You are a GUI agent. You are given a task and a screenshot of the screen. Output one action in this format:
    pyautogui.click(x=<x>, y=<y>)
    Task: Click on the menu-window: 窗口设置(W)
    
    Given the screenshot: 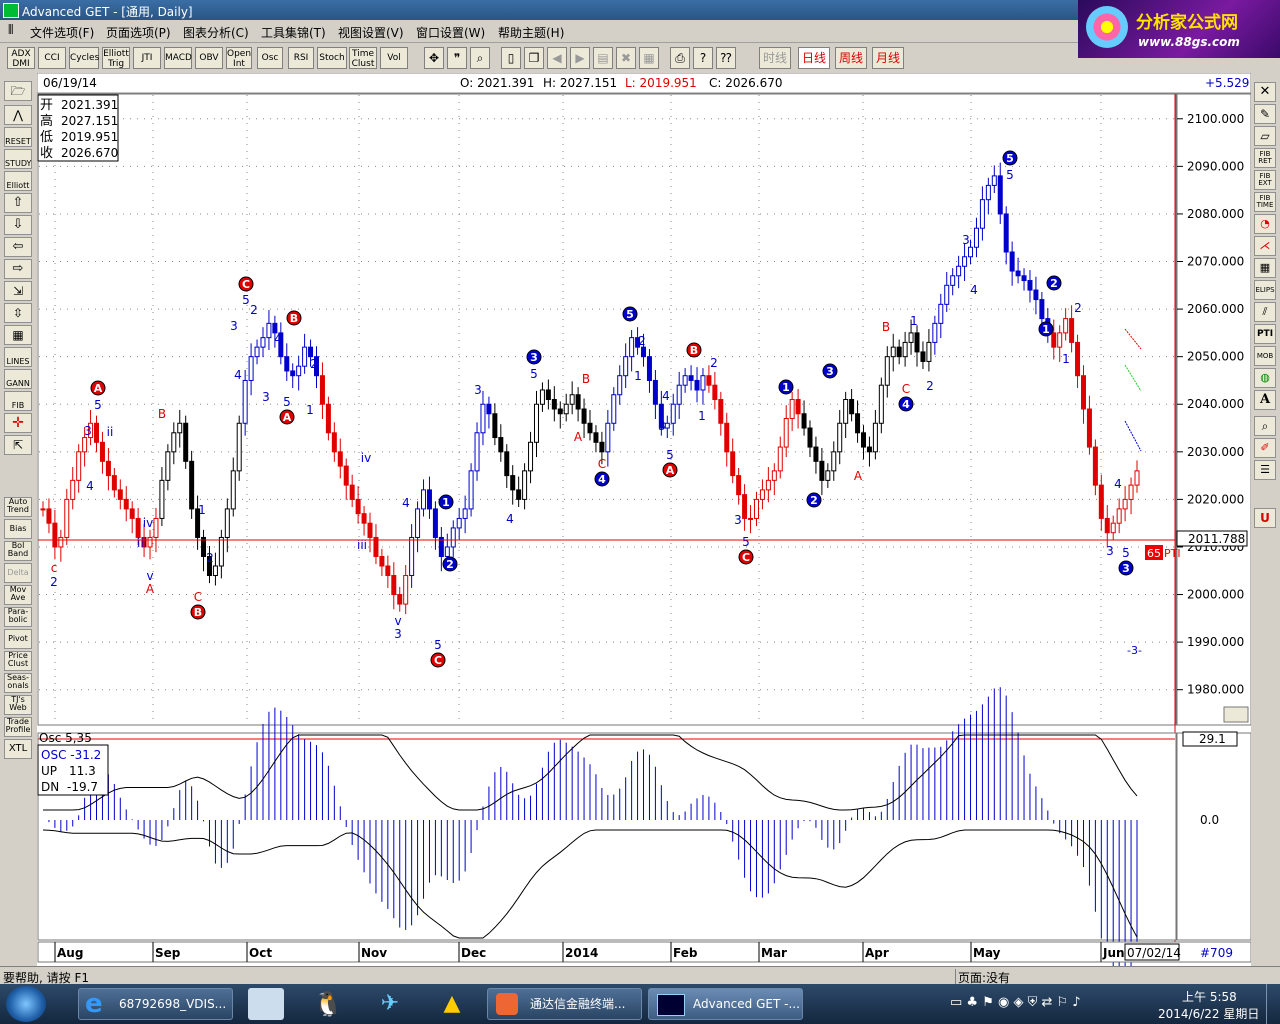 What is the action you would take?
    pyautogui.click(x=450, y=32)
    